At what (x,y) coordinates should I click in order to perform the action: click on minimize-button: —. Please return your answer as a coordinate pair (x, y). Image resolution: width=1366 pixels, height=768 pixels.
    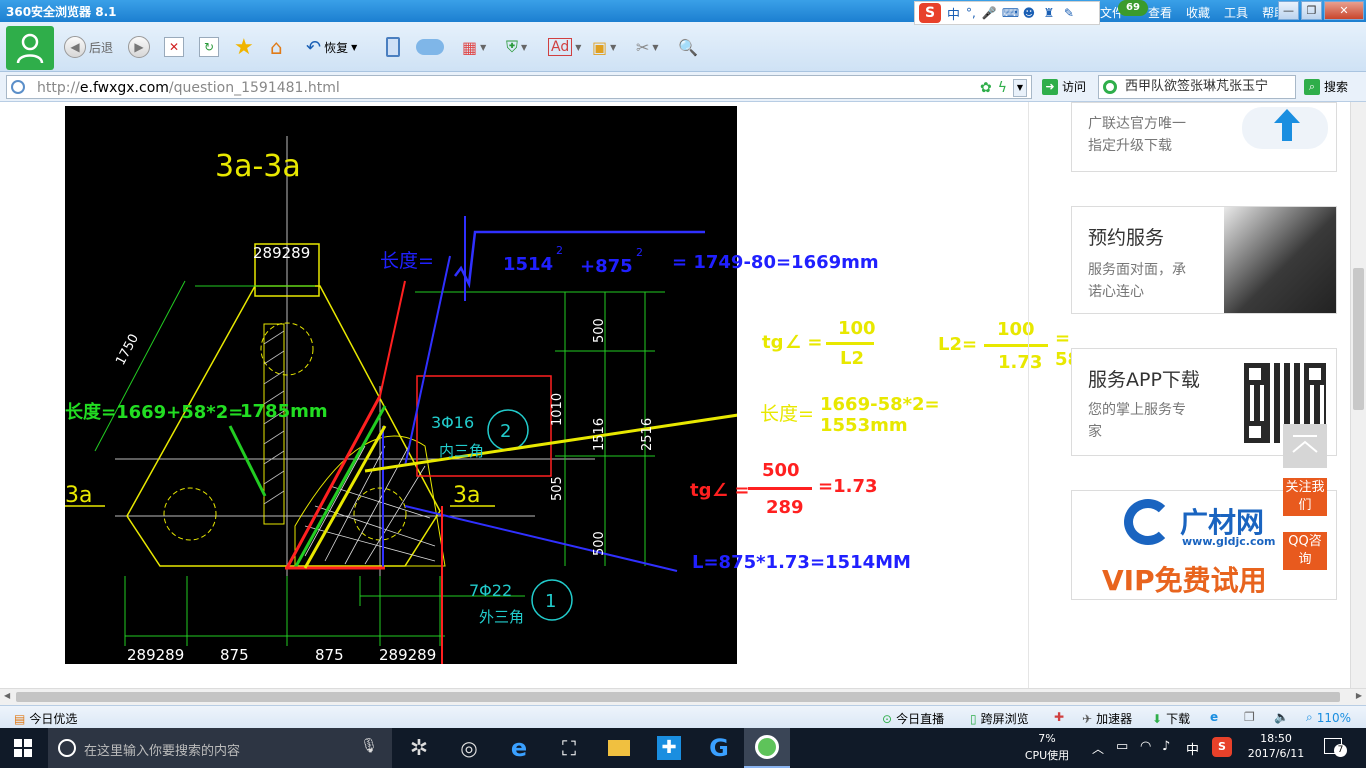
    Looking at the image, I should click on (1288, 10).